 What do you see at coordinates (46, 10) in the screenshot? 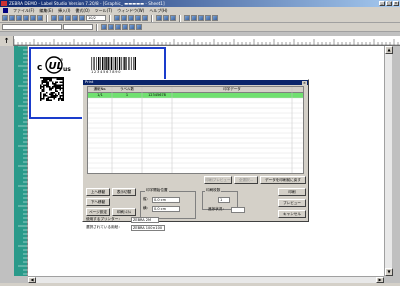
I see `menu-edit: 編集(E)` at bounding box center [46, 10].